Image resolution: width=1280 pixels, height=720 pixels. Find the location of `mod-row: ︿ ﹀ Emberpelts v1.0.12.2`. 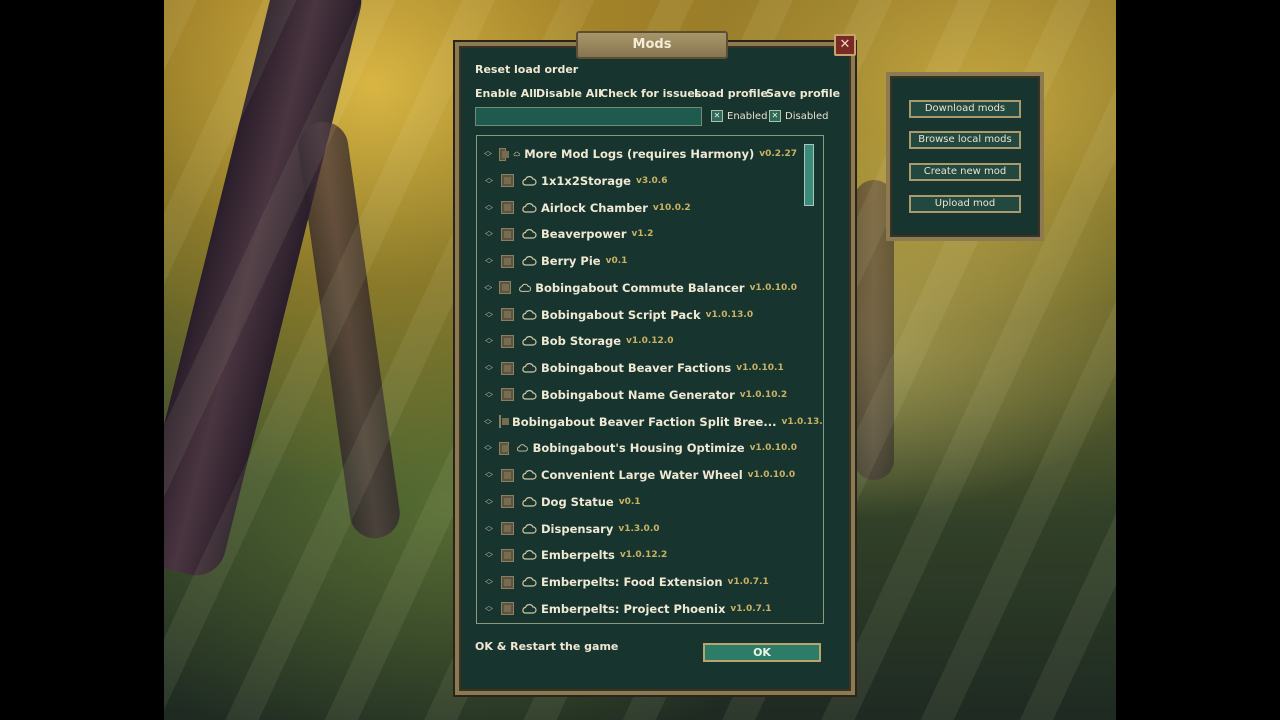

mod-row: ︿ ﹀ Emberpelts v1.0.12.2 is located at coordinates (637, 555).